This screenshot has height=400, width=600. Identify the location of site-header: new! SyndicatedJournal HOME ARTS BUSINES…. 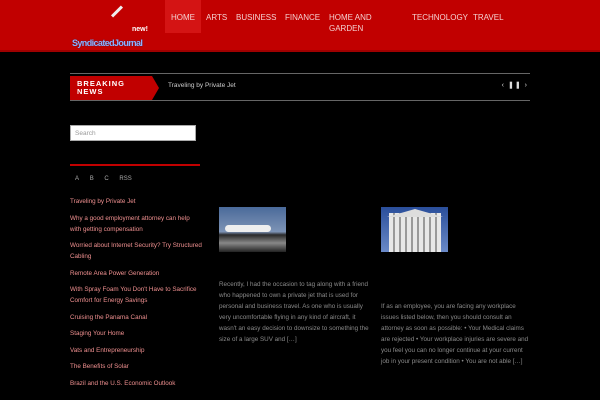
(300, 26).